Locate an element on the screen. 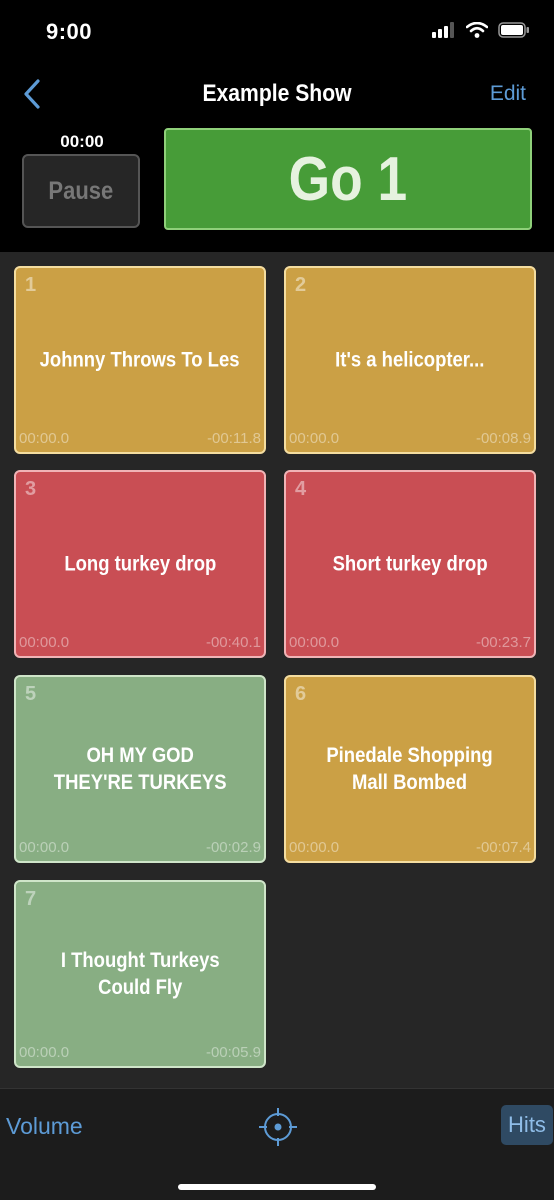  cue-tile-4: 4 Short turkey drop 00:00.0 -00:23.7 is located at coordinates (410, 564).